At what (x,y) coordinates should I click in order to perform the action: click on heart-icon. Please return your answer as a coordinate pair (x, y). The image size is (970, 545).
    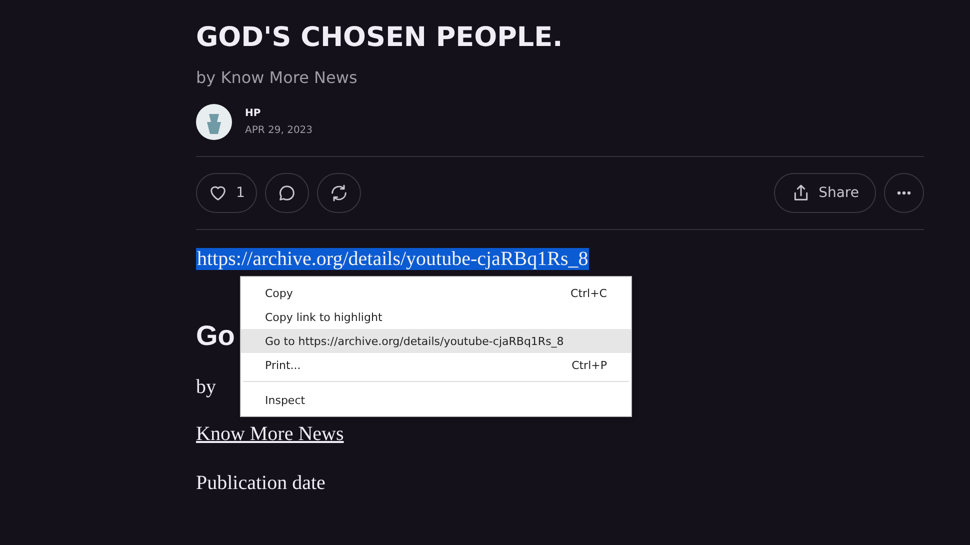
    Looking at the image, I should click on (218, 193).